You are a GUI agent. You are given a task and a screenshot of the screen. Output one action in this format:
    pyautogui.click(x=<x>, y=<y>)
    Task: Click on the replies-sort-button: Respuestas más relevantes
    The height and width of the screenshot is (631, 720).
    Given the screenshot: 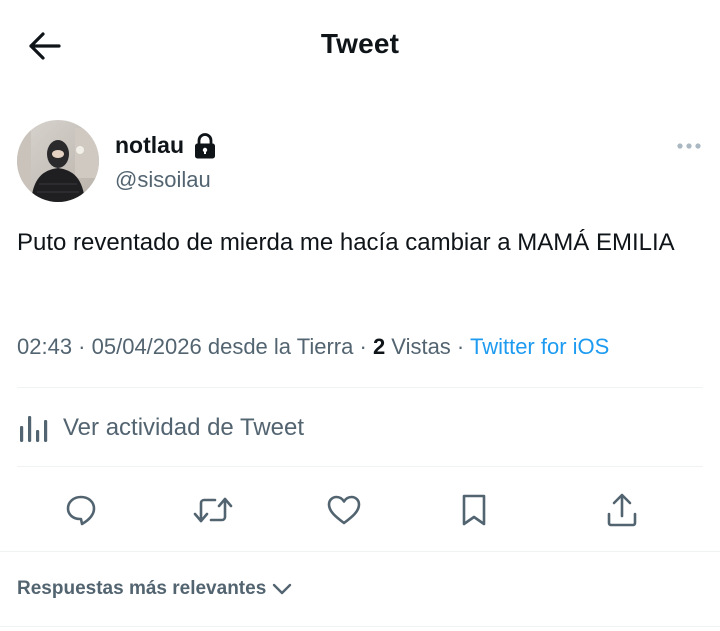 What is the action you would take?
    pyautogui.click(x=154, y=589)
    